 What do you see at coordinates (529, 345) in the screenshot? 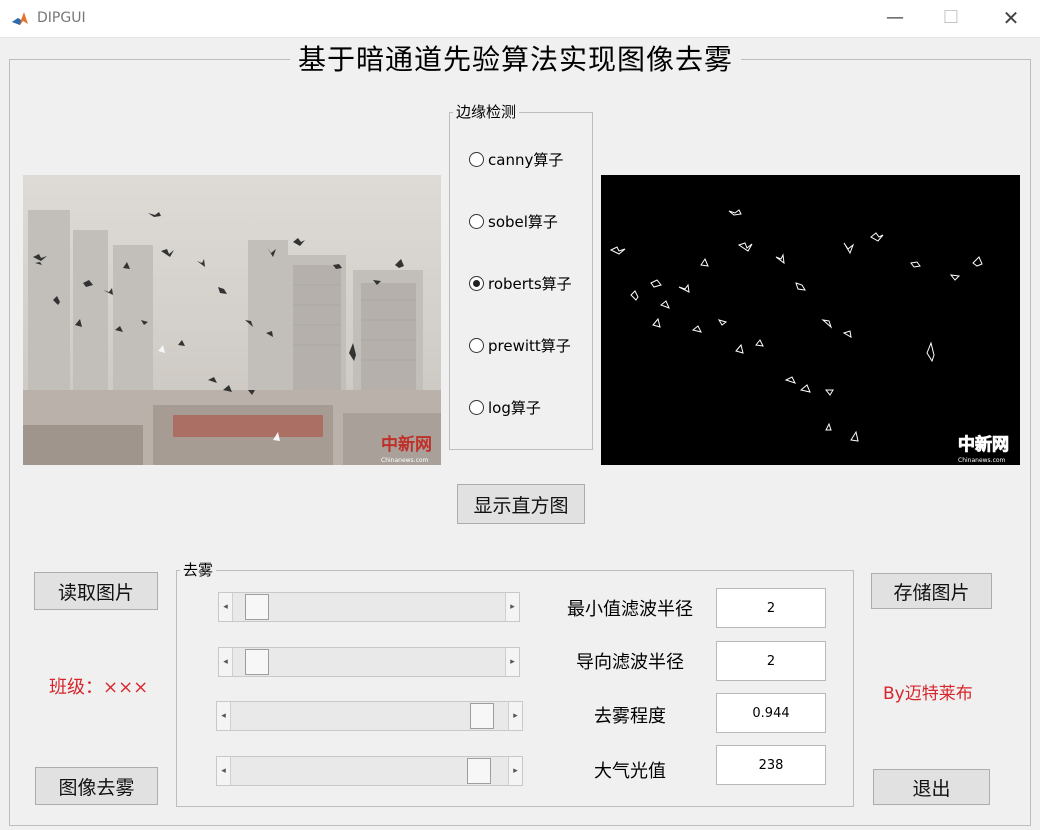
I see `radio-label: prewitt算子` at bounding box center [529, 345].